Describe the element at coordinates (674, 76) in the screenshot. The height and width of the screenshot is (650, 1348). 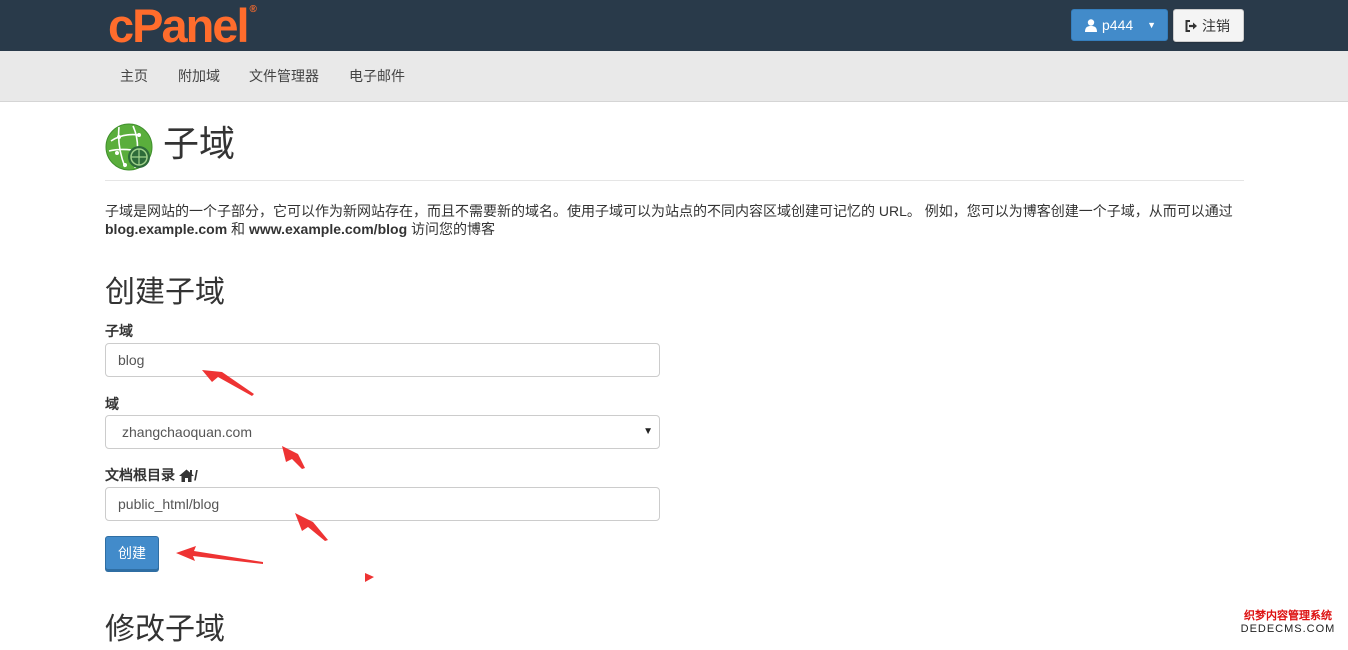
I see `nav-bar: 主页 附加域 文件管理器 电子邮件` at that location.